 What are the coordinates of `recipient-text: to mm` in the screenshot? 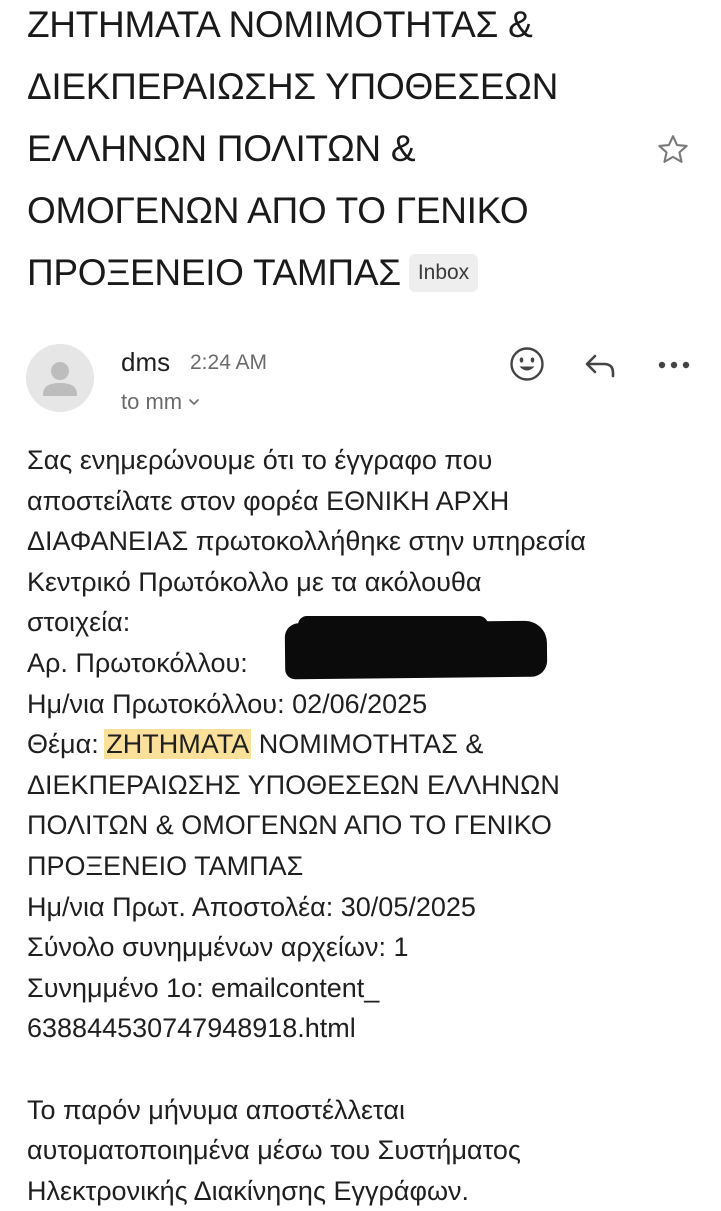 It's located at (152, 401).